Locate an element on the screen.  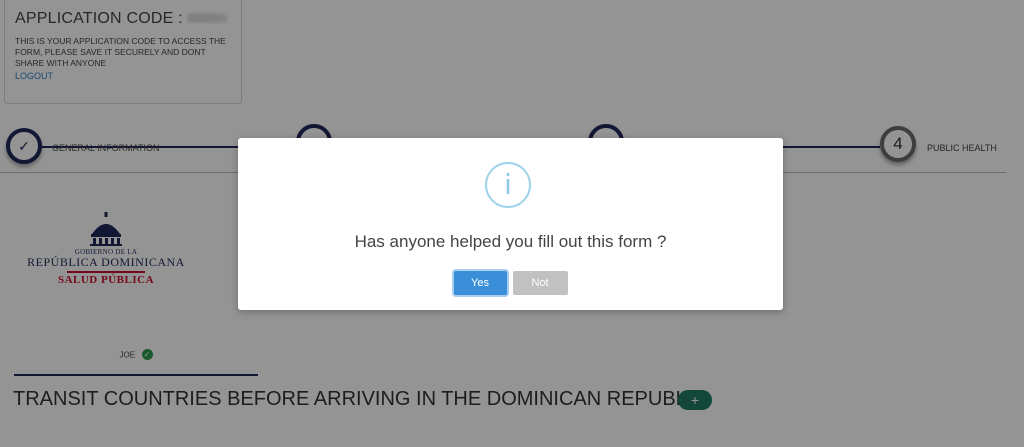
yes-button: Yes is located at coordinates (480, 283).